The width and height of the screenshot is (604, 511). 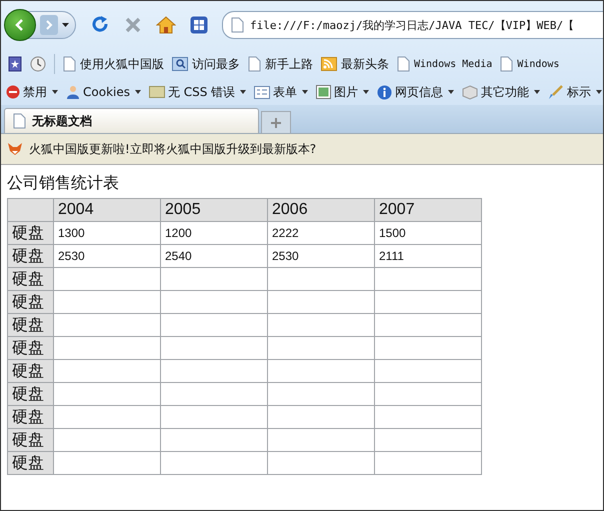 What do you see at coordinates (321, 233) in the screenshot?
I see `table-cell: 2222` at bounding box center [321, 233].